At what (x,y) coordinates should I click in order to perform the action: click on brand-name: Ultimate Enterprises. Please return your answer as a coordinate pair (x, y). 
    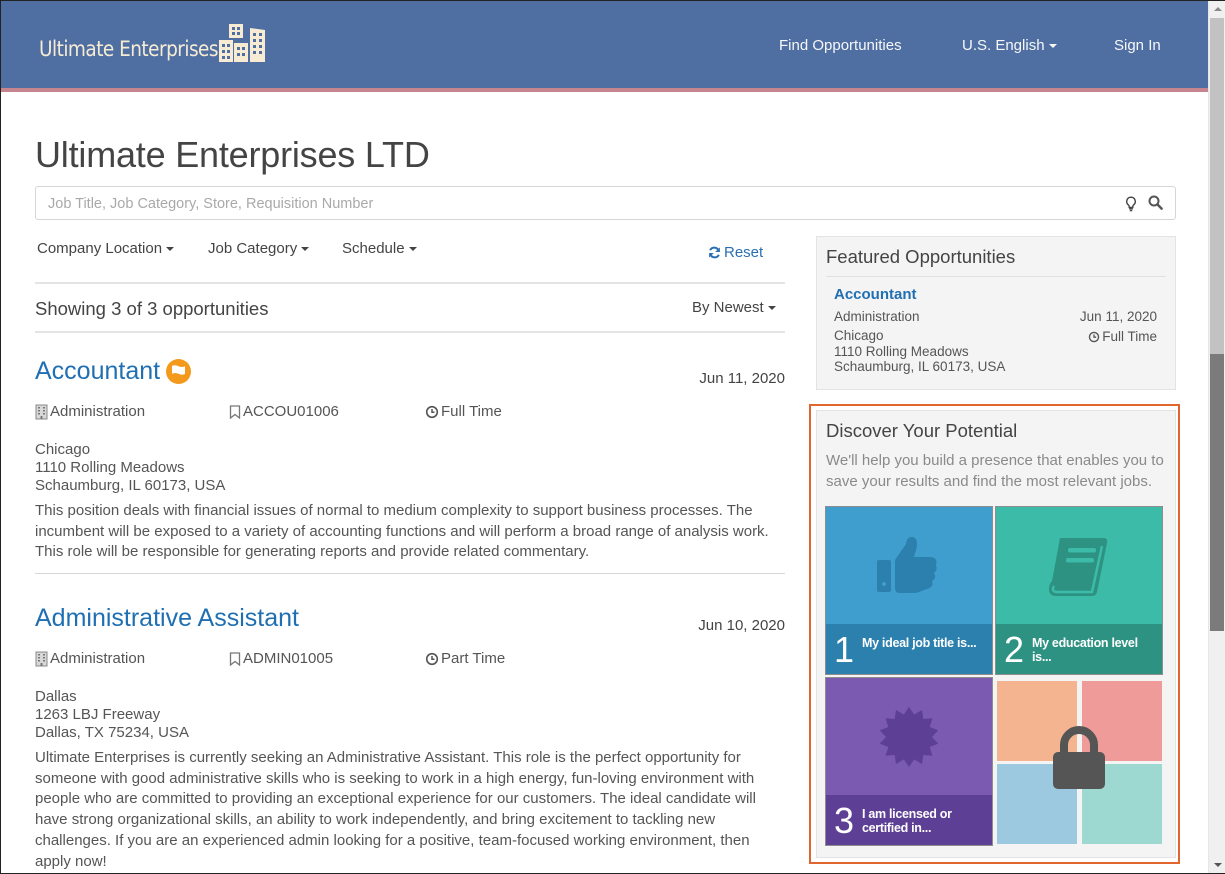
    Looking at the image, I should click on (129, 49).